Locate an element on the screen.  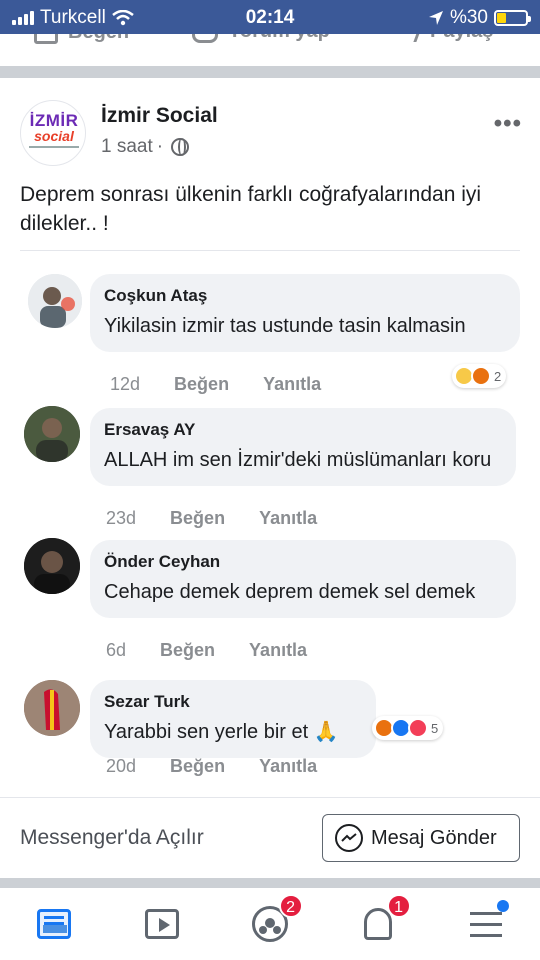
share-action-label: Paylaş is located at coordinates (461, 38).